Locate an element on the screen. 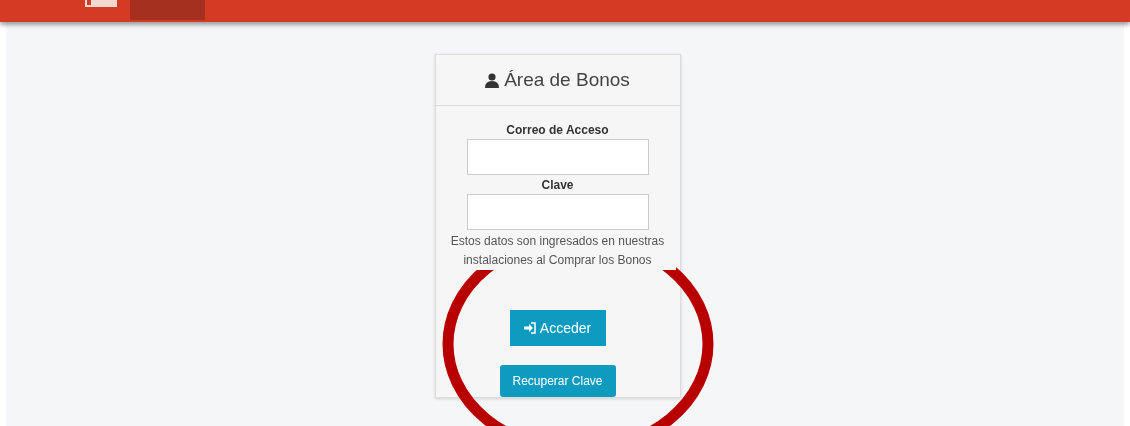  logo-icon is located at coordinates (101, 4).